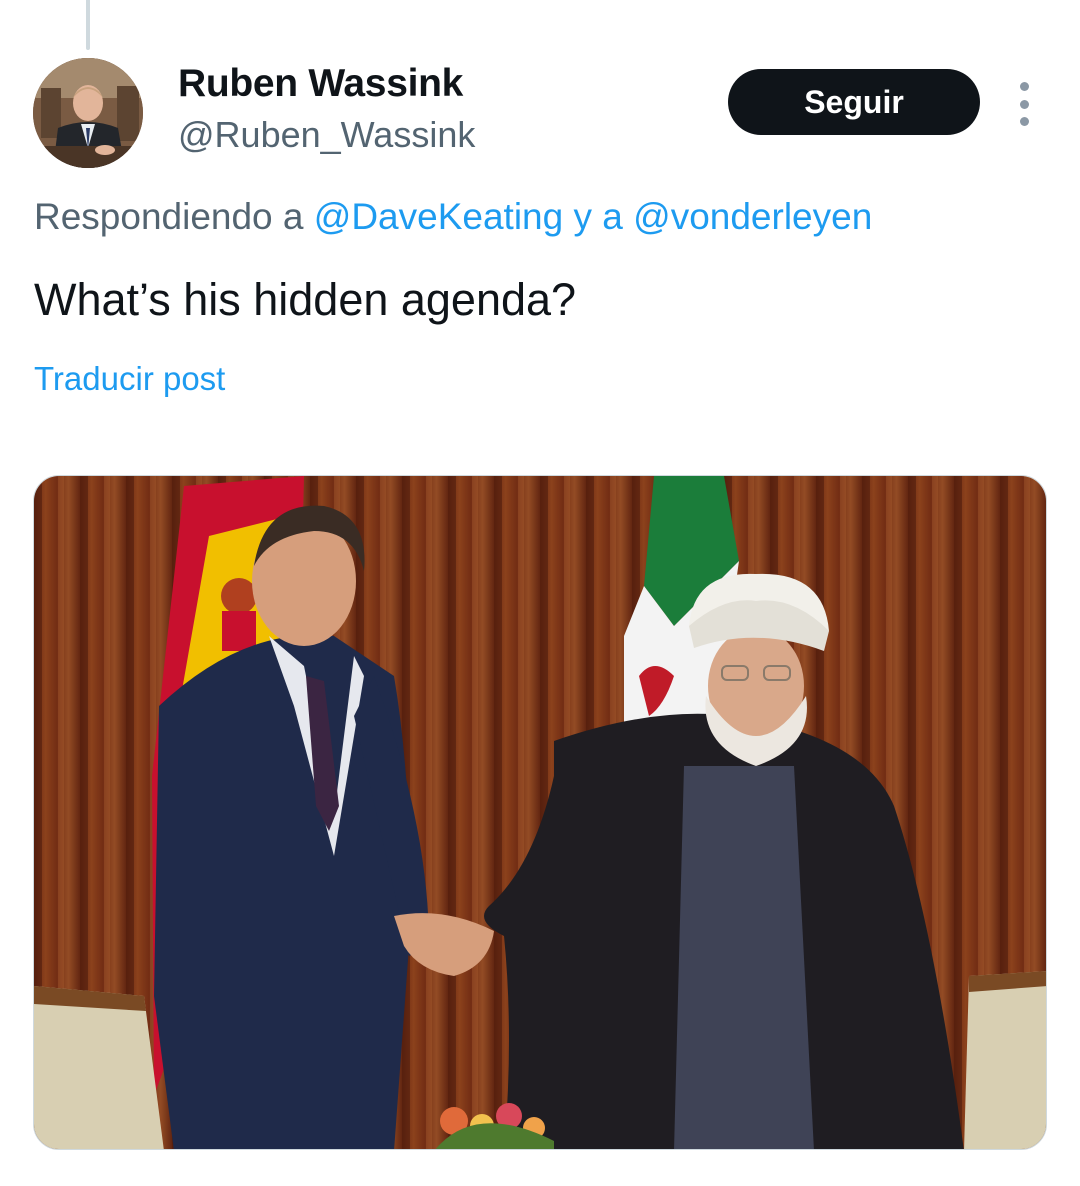 The width and height of the screenshot is (1080, 1186). Describe the element at coordinates (752, 216) in the screenshot. I see `mention-vonderleyen-link: @vonderleyen` at that location.